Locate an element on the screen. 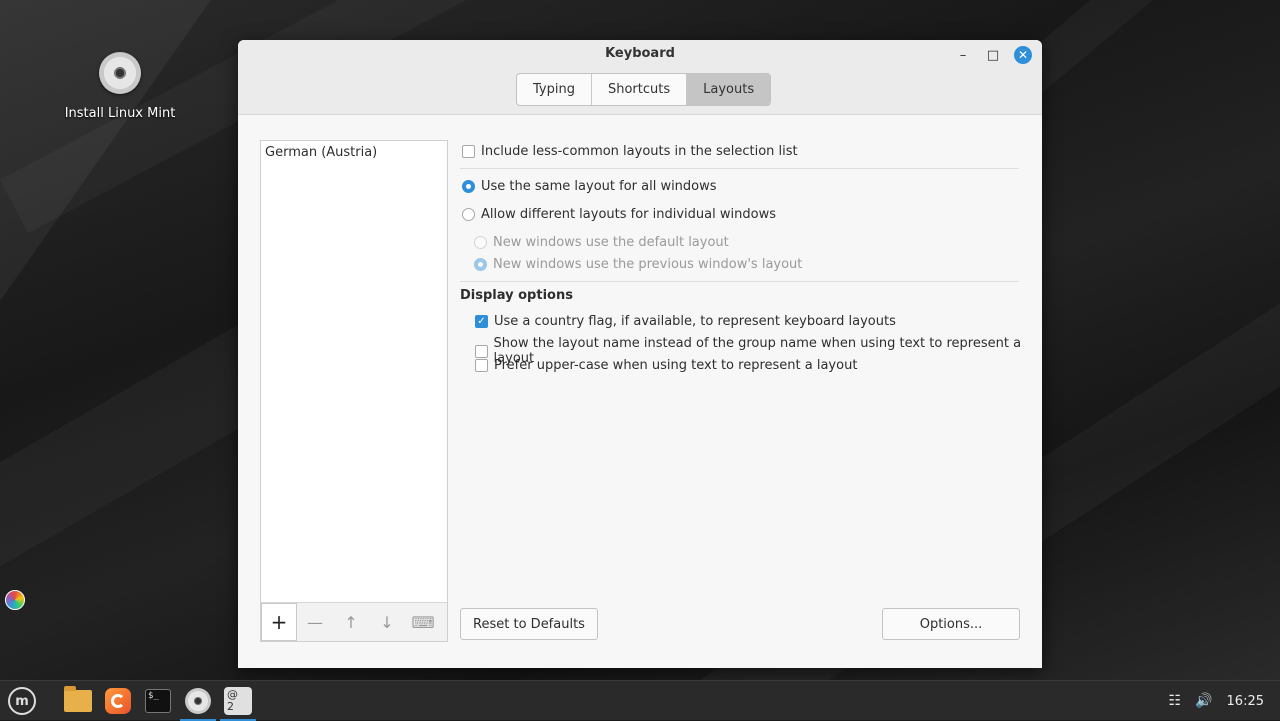  display-options-heading: Display options is located at coordinates (516, 295).